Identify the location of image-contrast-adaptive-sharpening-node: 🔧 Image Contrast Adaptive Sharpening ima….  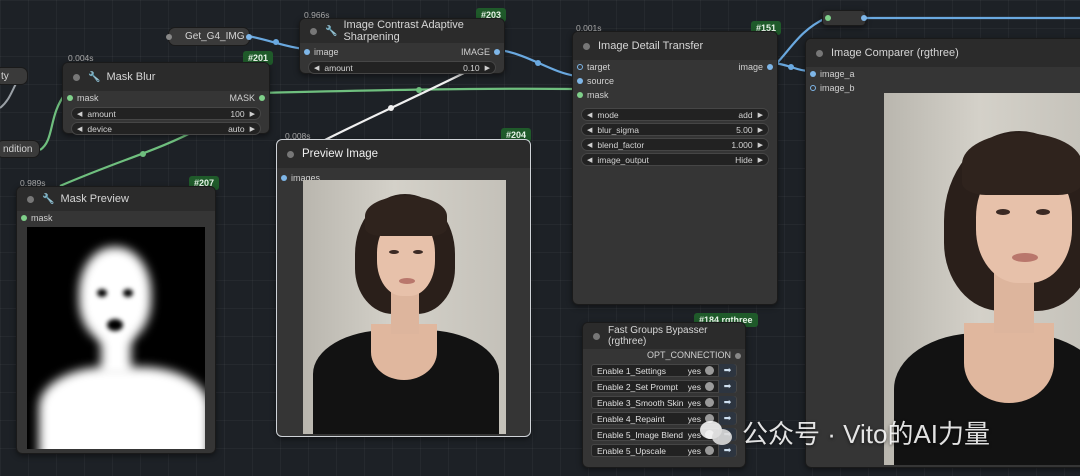
(402, 46).